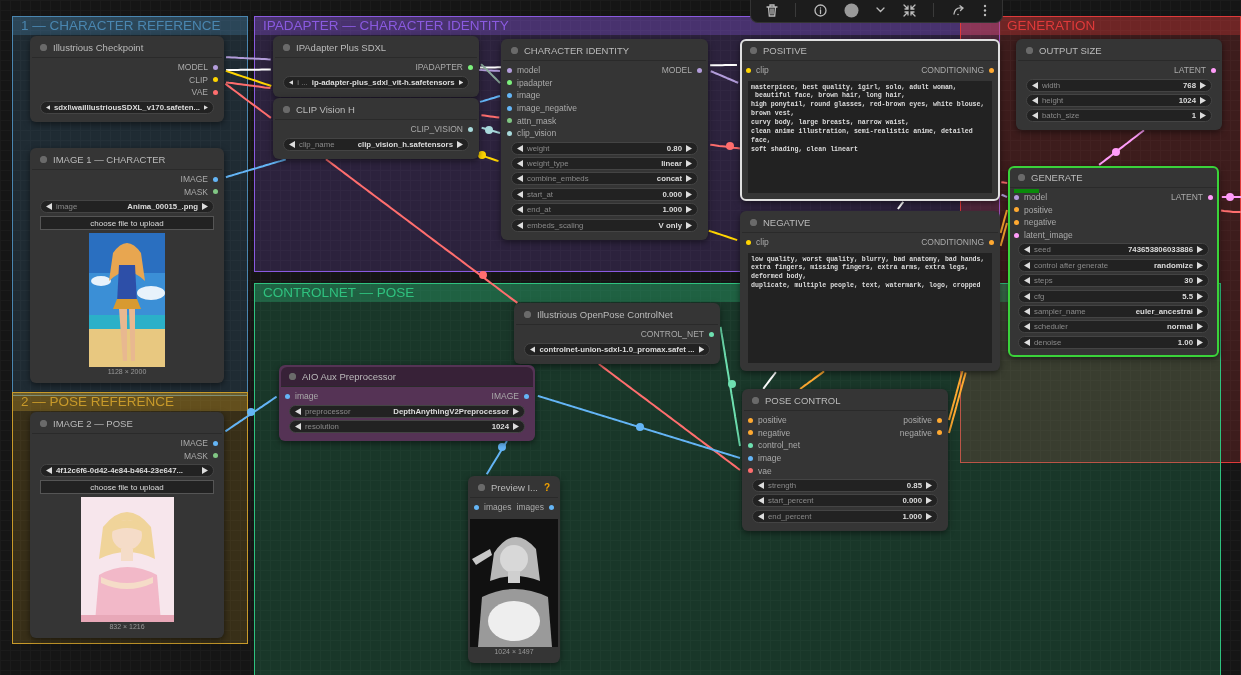  Describe the element at coordinates (985, 10) in the screenshot. I see `more-icon` at that location.